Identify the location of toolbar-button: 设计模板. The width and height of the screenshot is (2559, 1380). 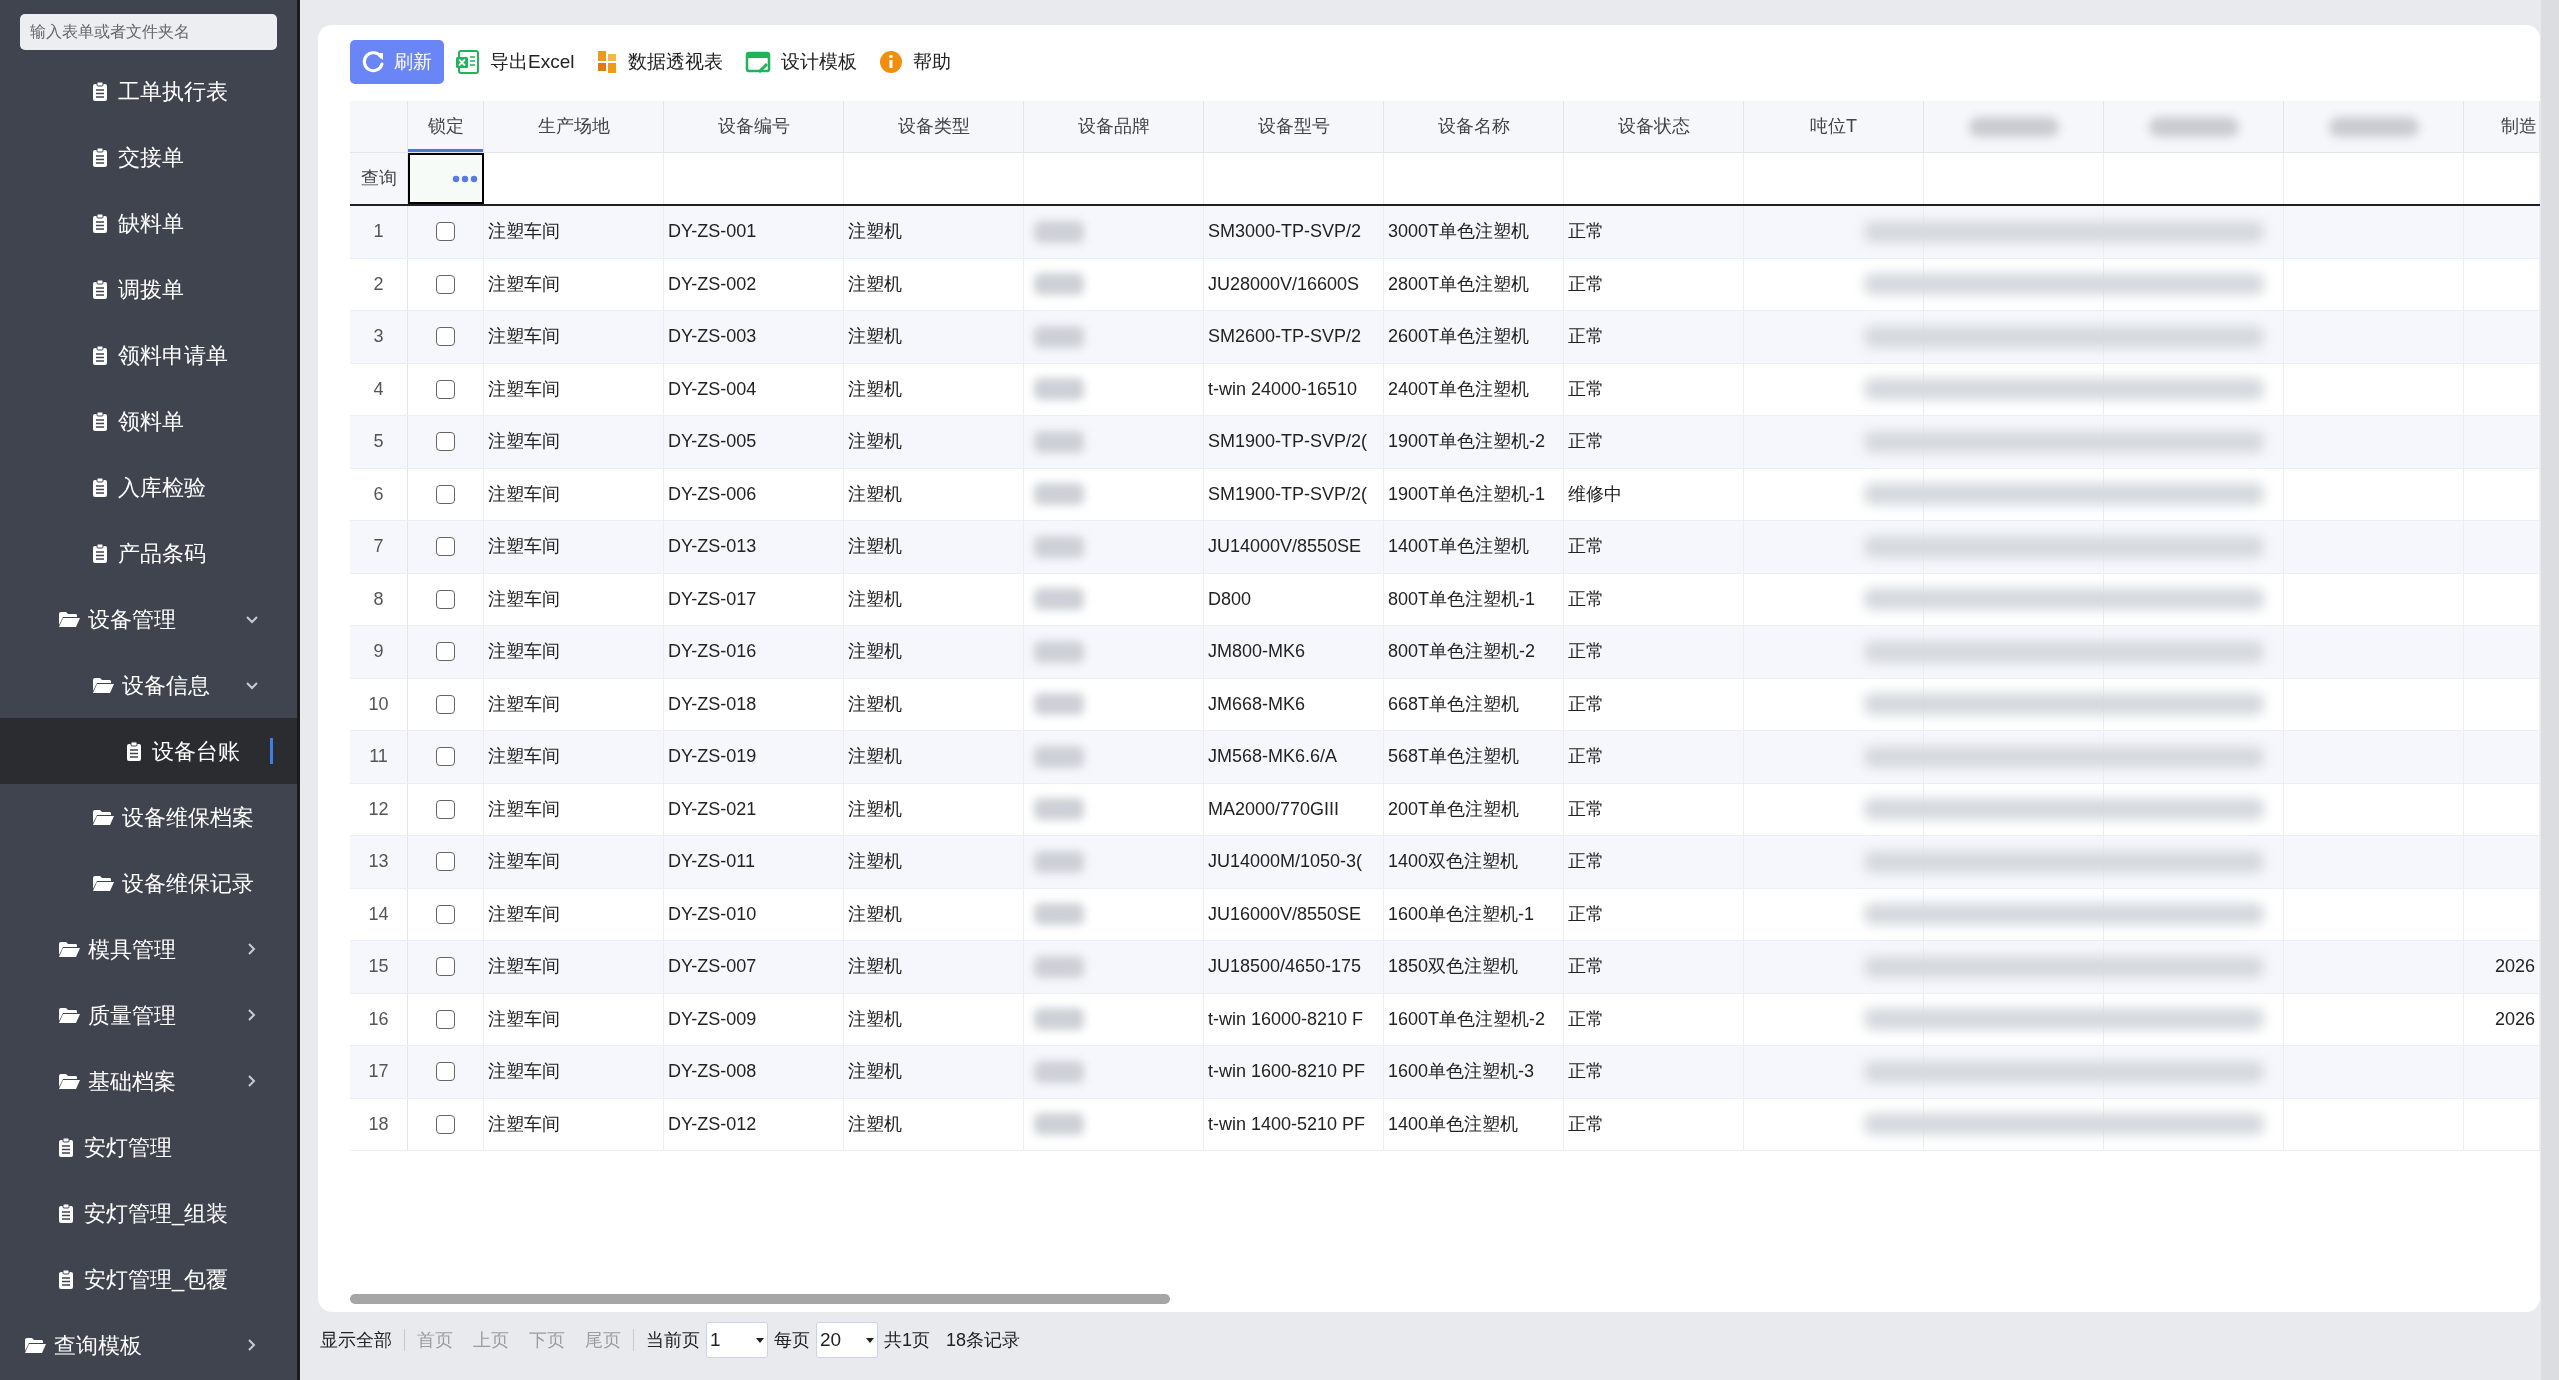
(801, 62).